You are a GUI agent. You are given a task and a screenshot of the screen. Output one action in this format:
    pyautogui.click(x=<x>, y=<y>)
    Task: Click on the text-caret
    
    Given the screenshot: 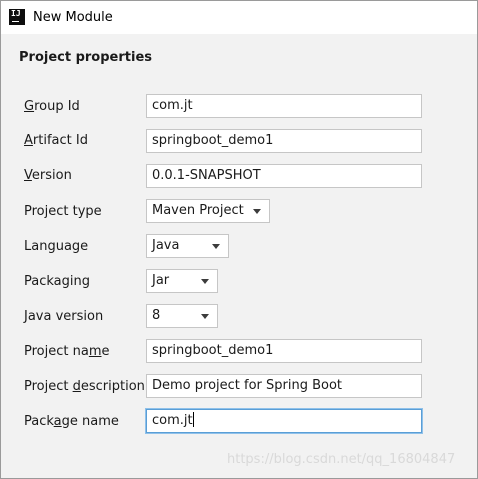 What is the action you would take?
    pyautogui.click(x=193, y=419)
    